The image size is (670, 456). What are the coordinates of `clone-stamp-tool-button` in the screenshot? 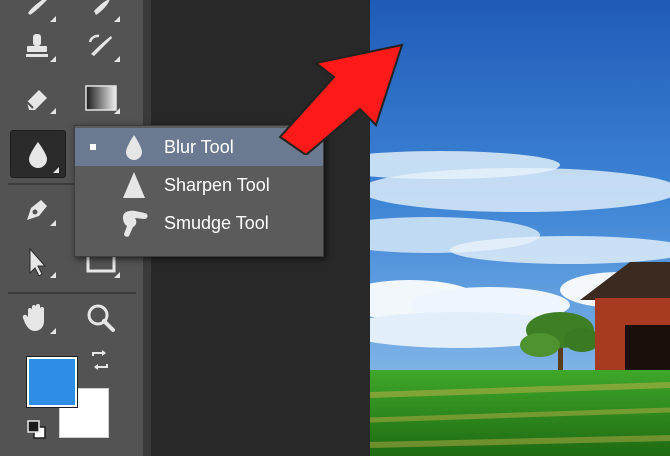 It's located at (37, 46).